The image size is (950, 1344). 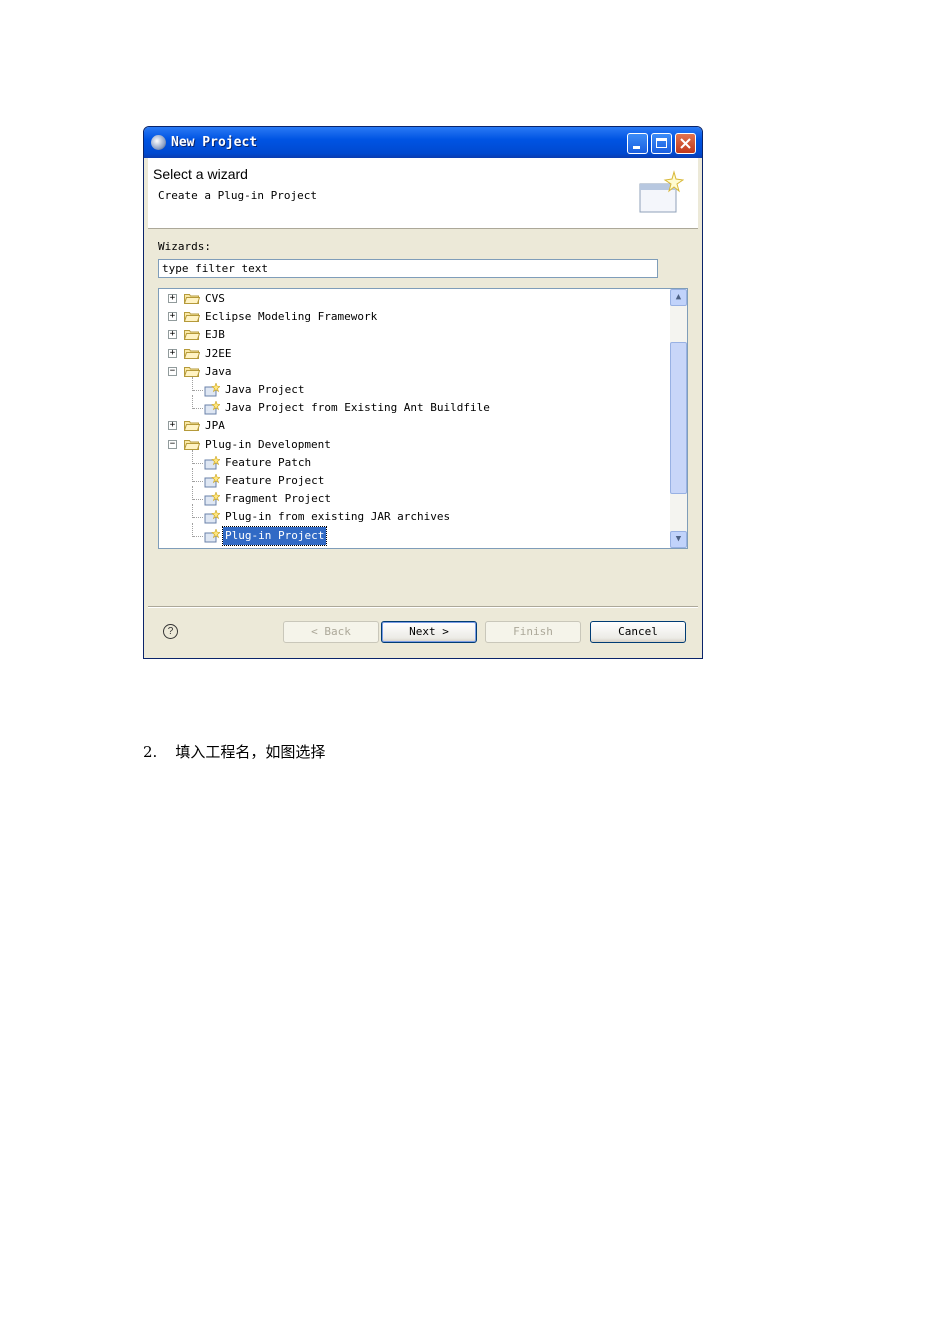 What do you see at coordinates (414, 497) in the screenshot?
I see `tree-wizard-row: Fragment Project` at bounding box center [414, 497].